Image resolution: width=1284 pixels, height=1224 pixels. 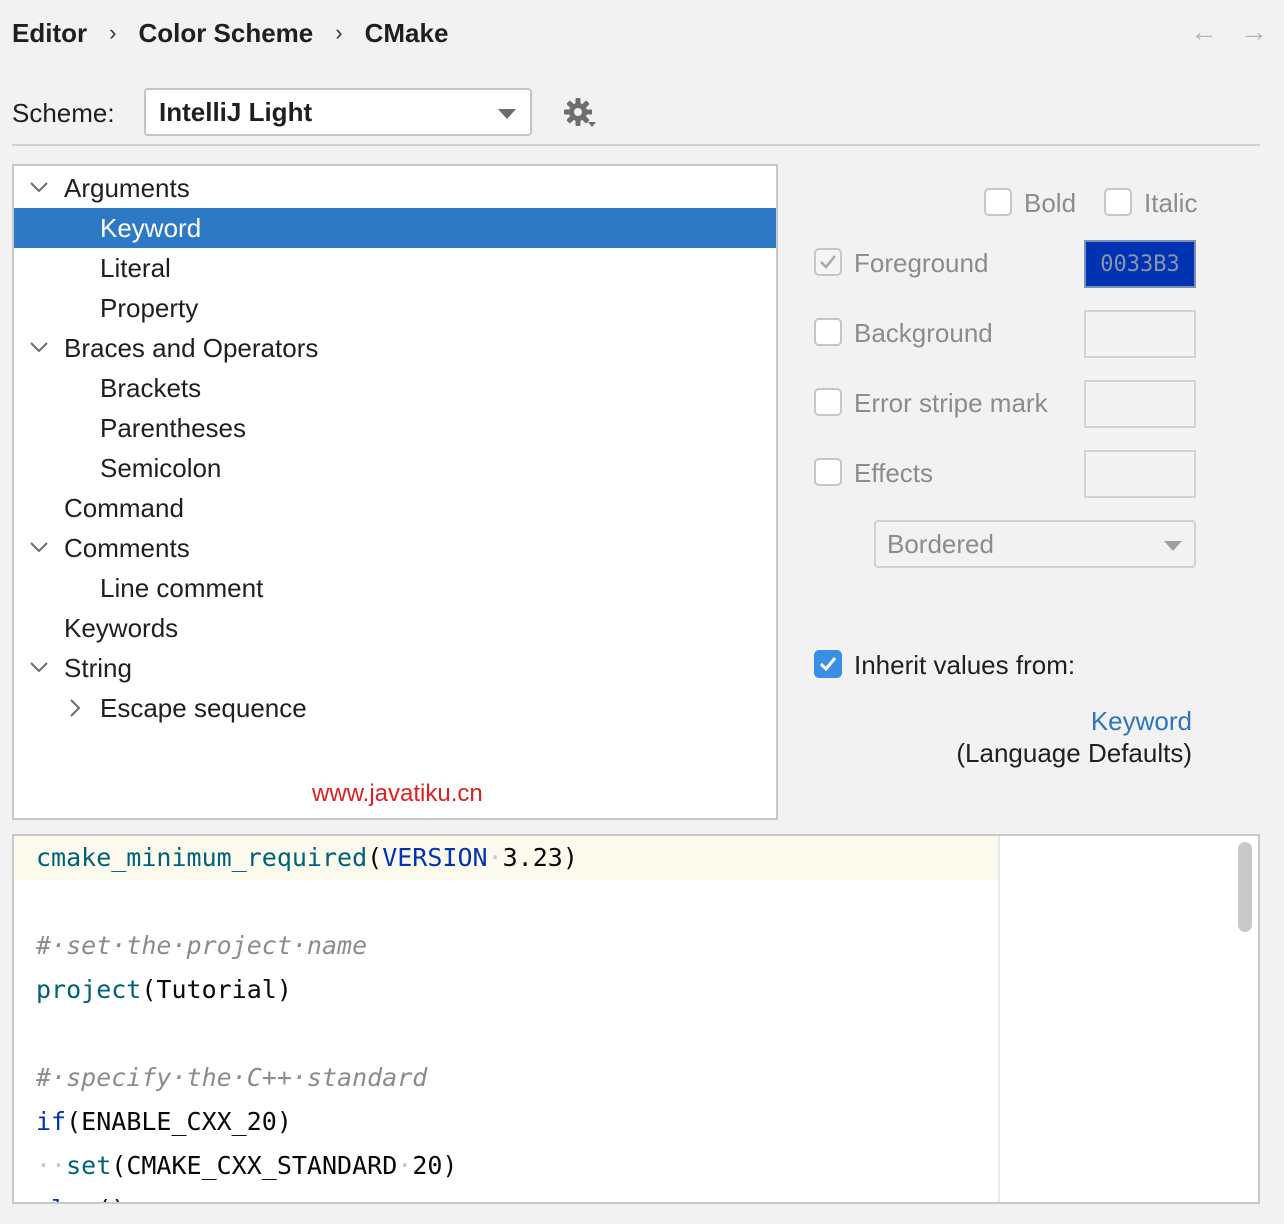 I want to click on tree-item-label: Arguments, so click(x=127, y=188).